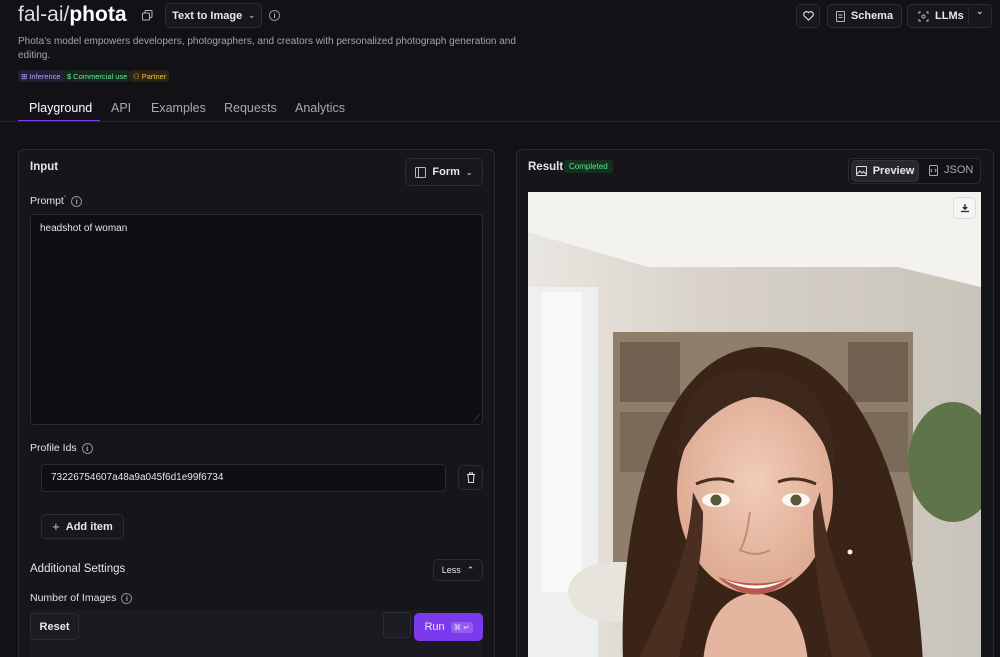 Image resolution: width=1000 pixels, height=657 pixels. What do you see at coordinates (60, 108) in the screenshot?
I see `tab-playground: Playground` at bounding box center [60, 108].